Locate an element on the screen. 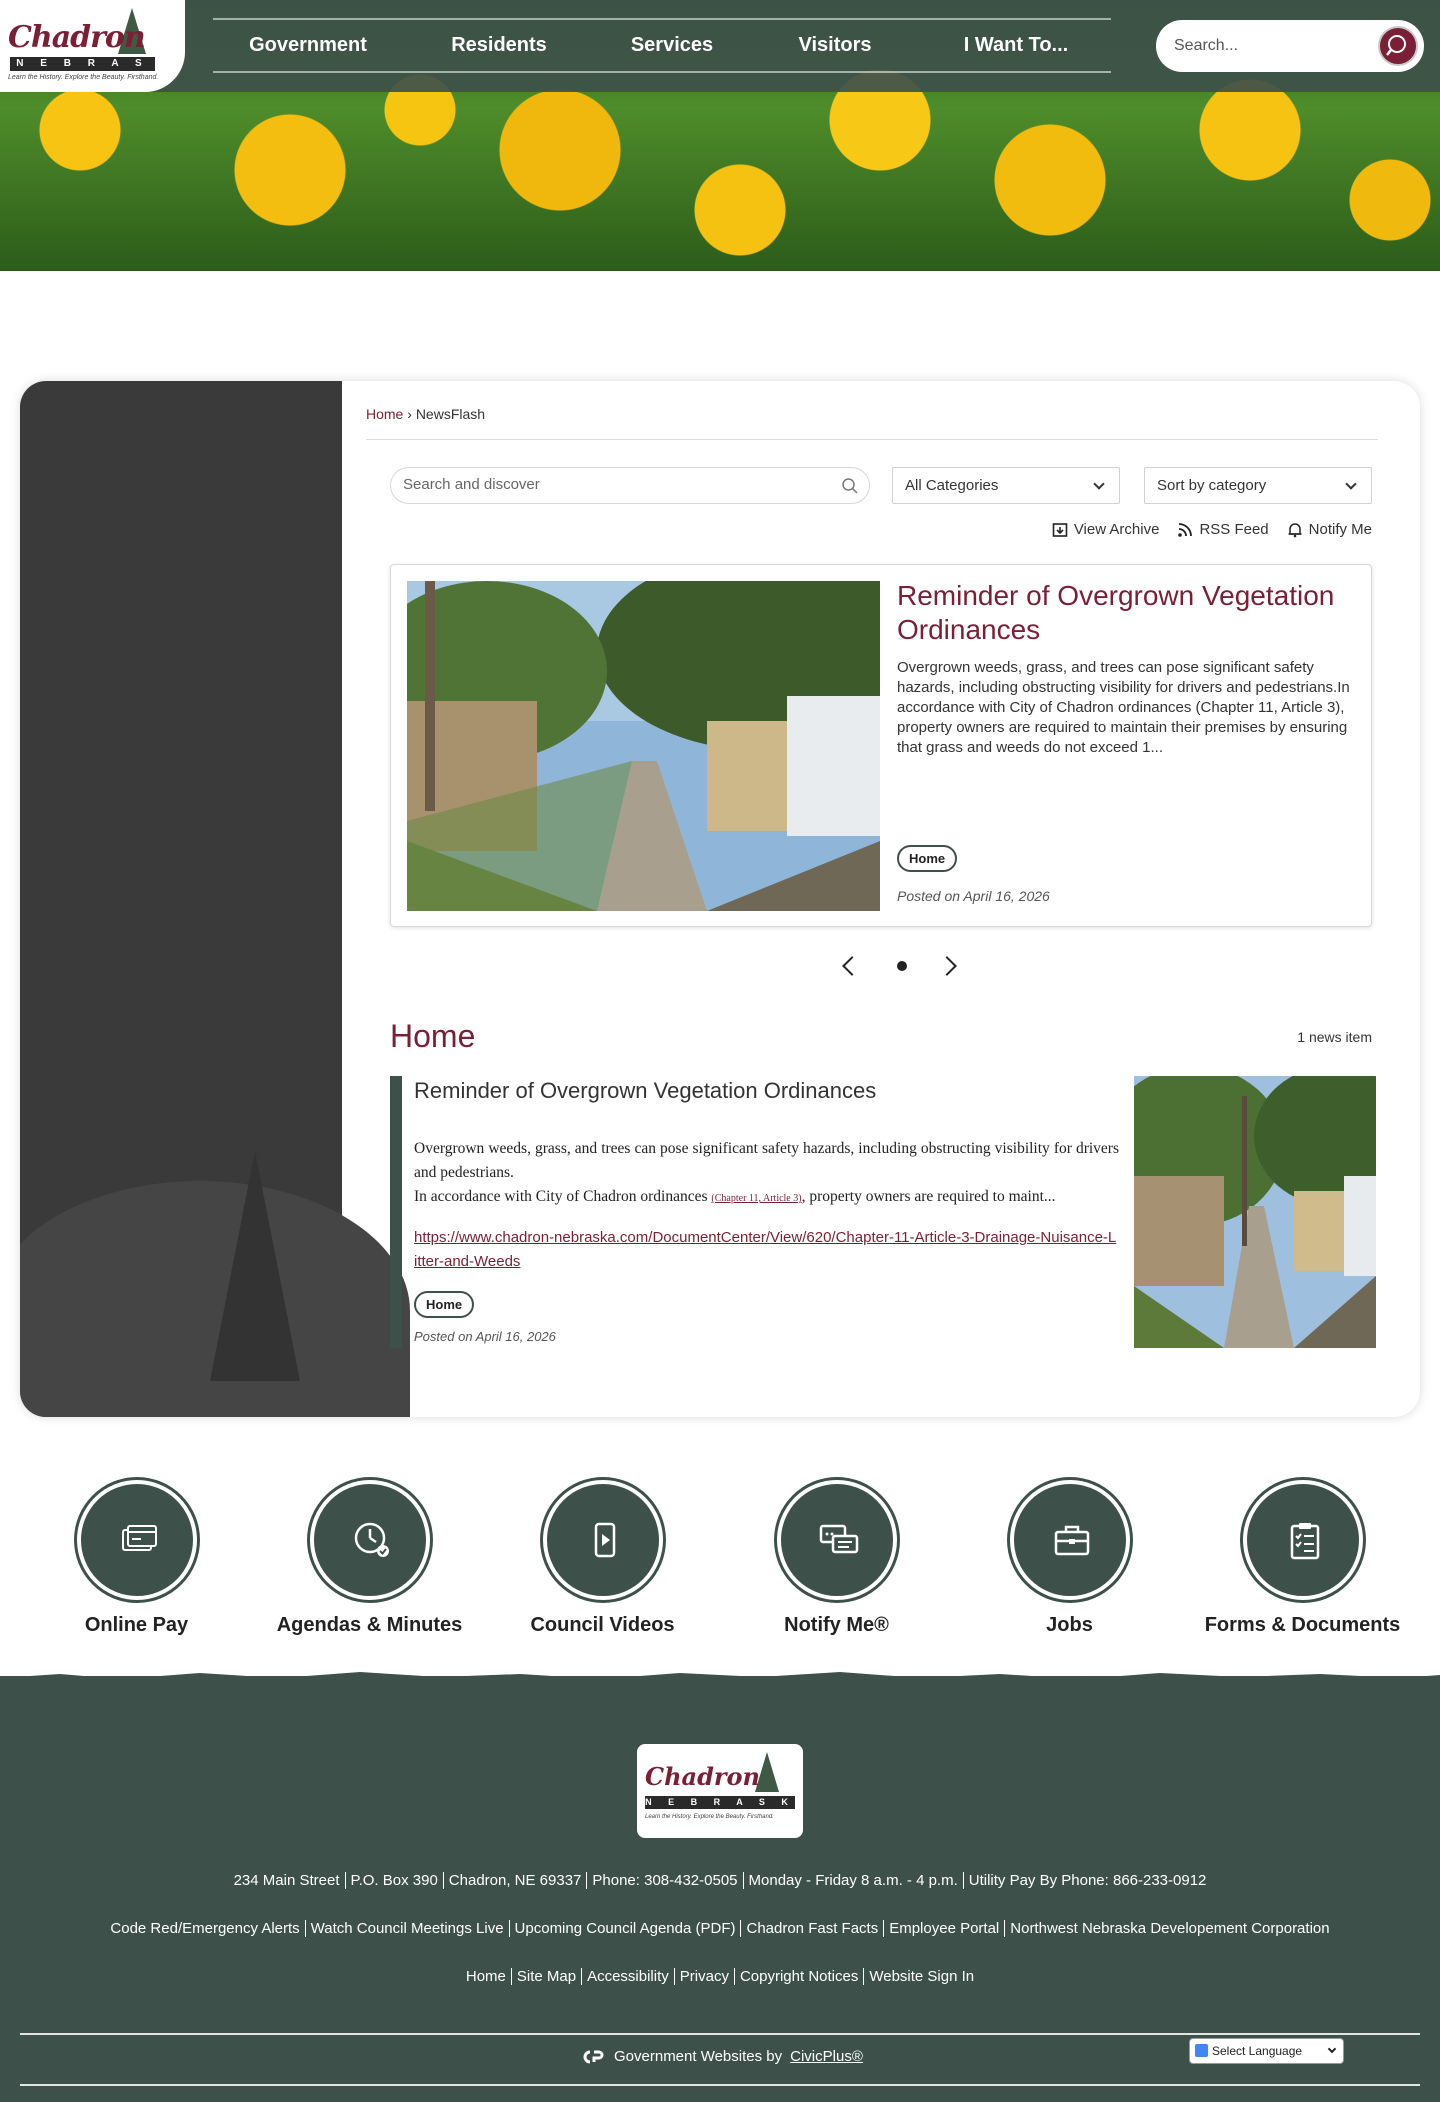  logo-wordmark: Chadron is located at coordinates (77, 37).